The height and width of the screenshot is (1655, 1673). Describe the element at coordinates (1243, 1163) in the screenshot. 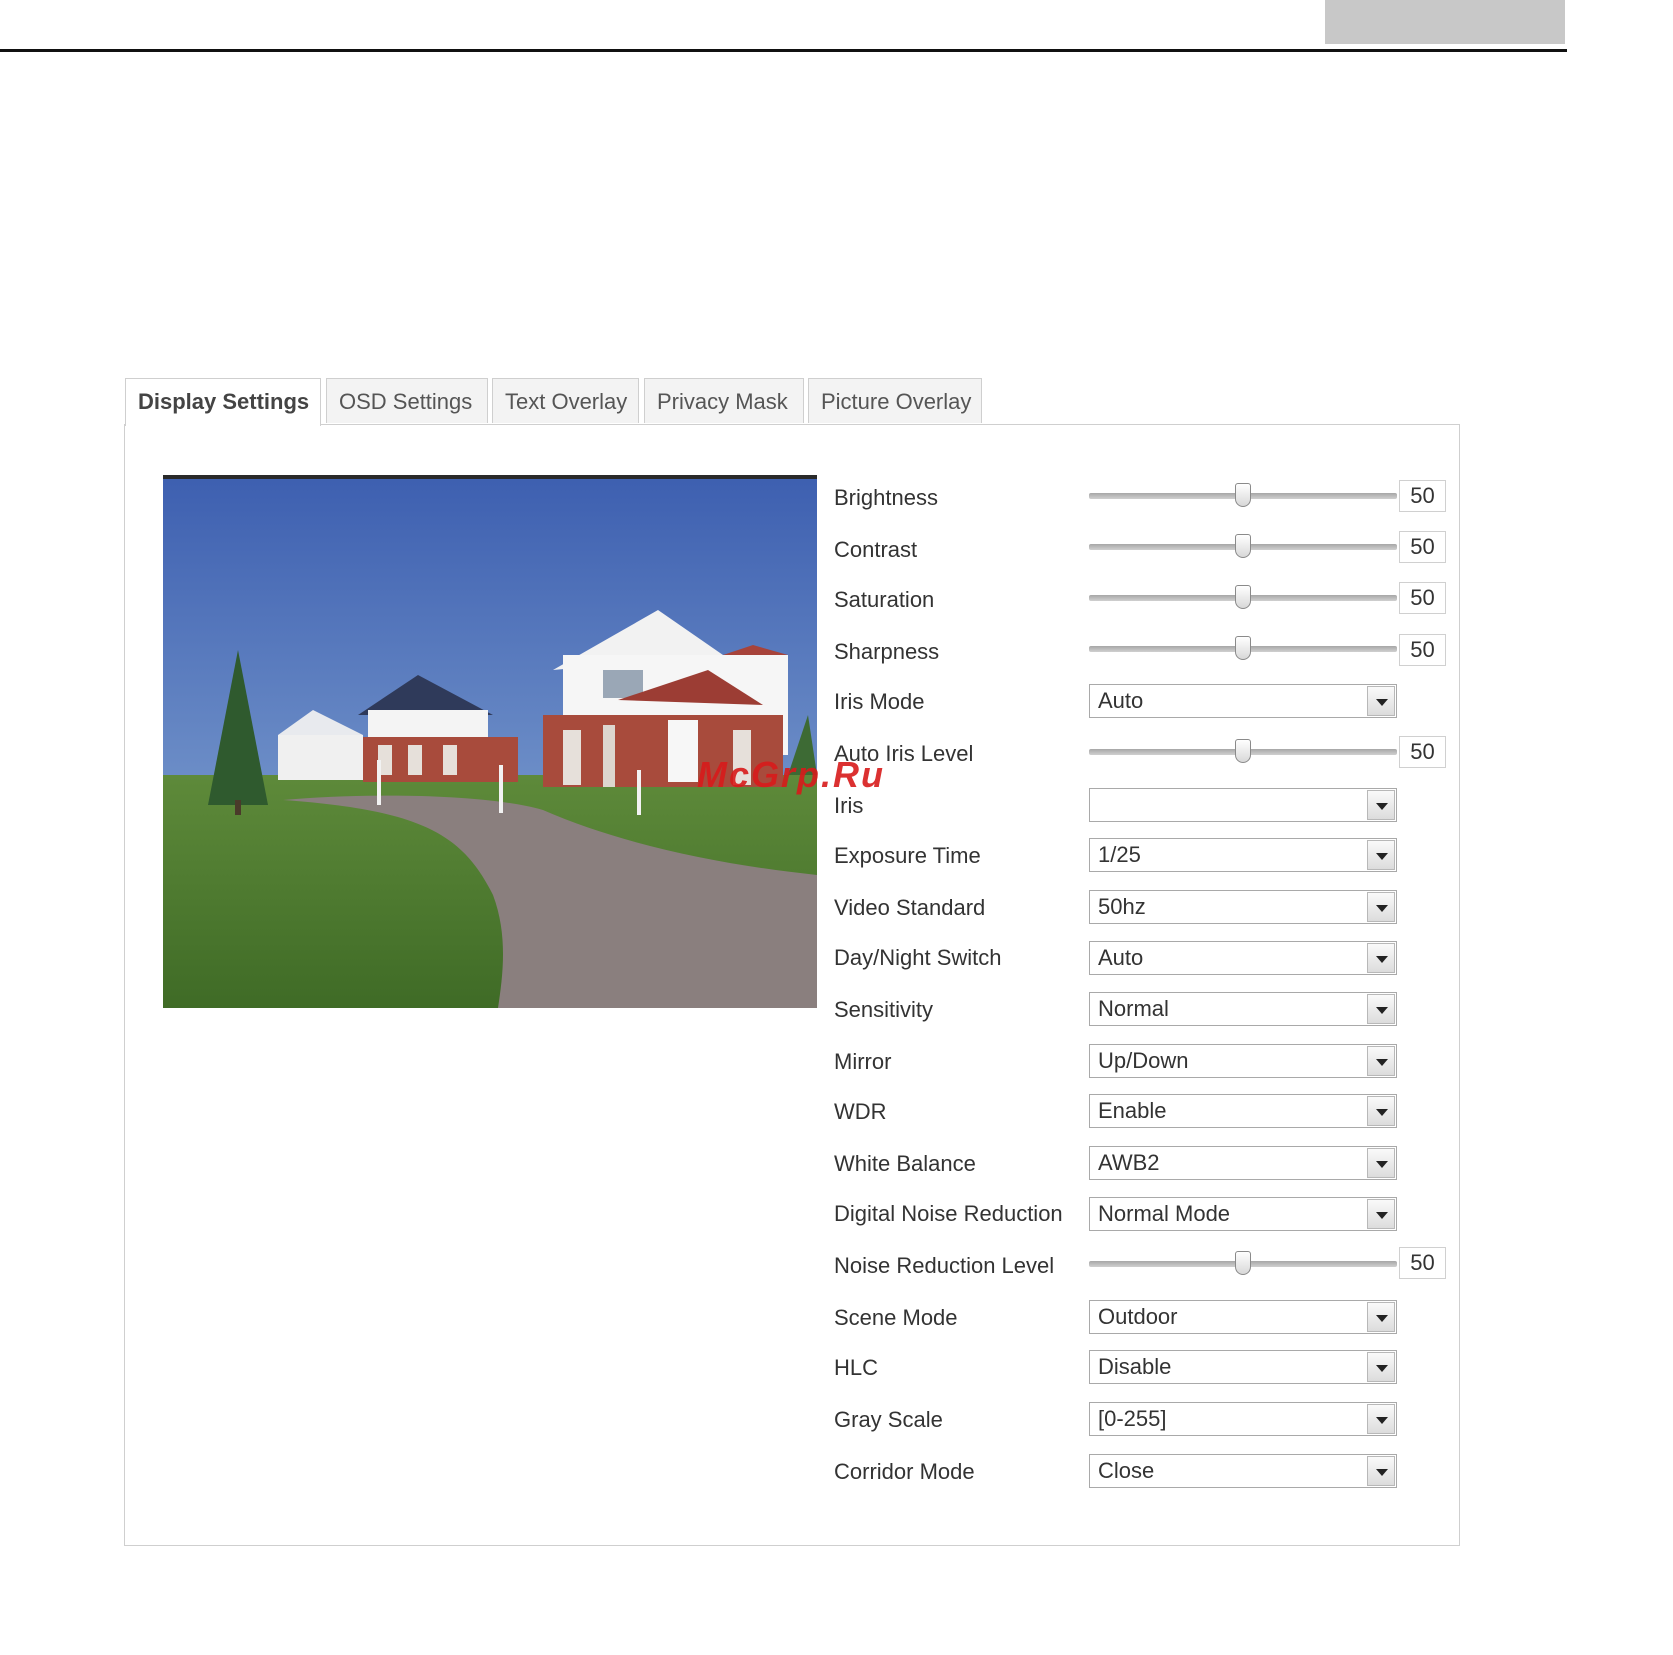

I see `white-balance-select: AWB2` at that location.